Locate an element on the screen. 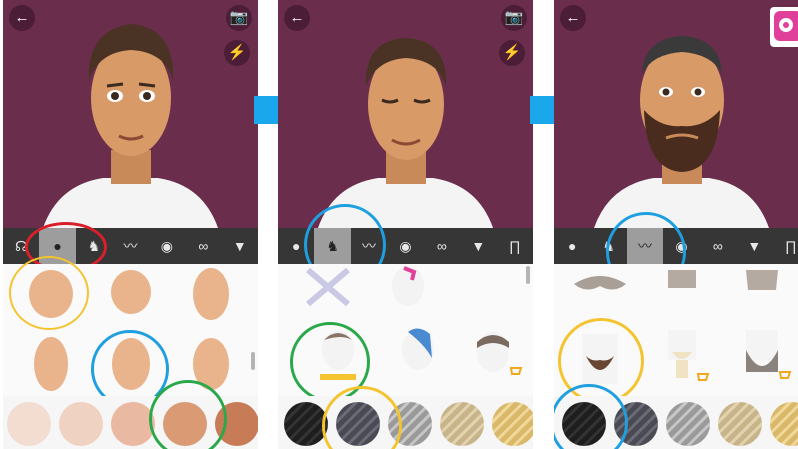 The image size is (798, 449). app-logo-icon is located at coordinates (784, 27).